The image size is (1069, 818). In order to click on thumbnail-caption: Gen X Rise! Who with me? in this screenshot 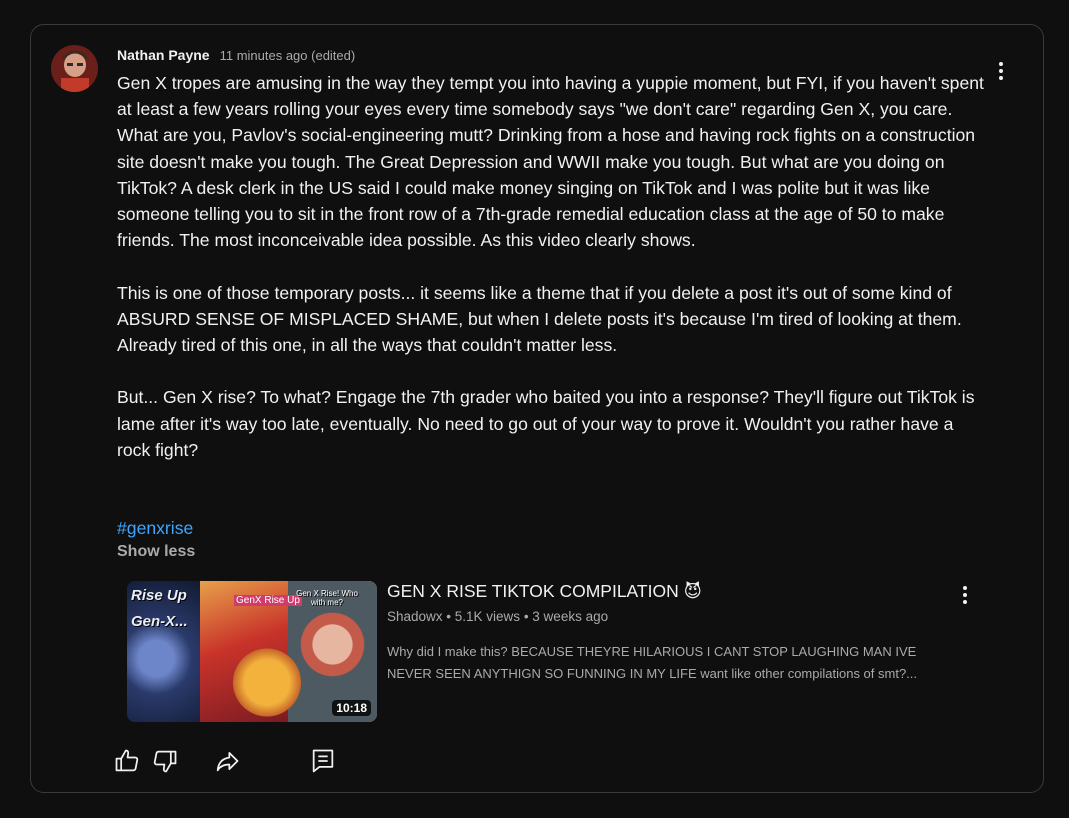, I will do `click(327, 598)`.